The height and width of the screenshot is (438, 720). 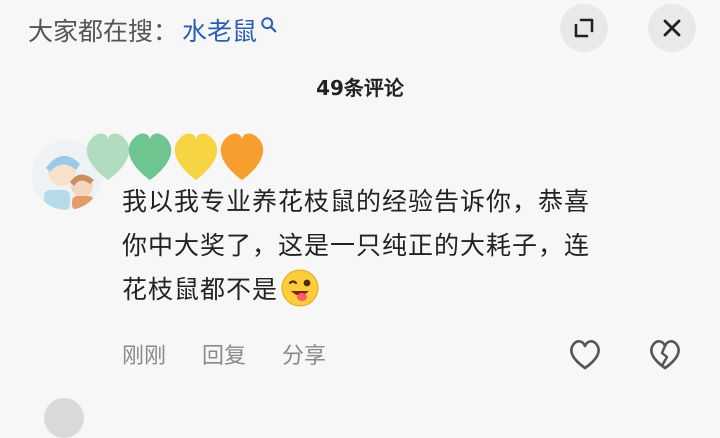 I want to click on close-icon, so click(x=672, y=28).